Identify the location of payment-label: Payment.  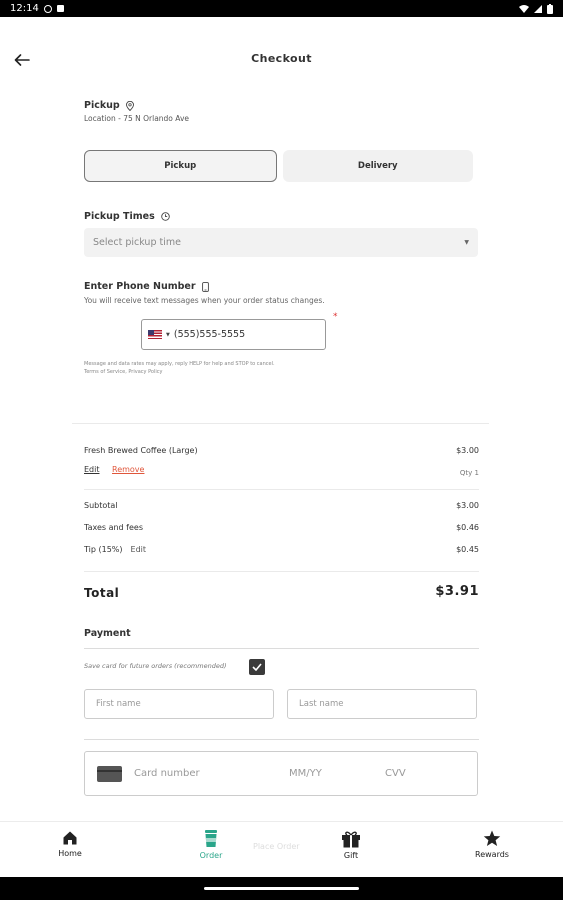
(107, 633).